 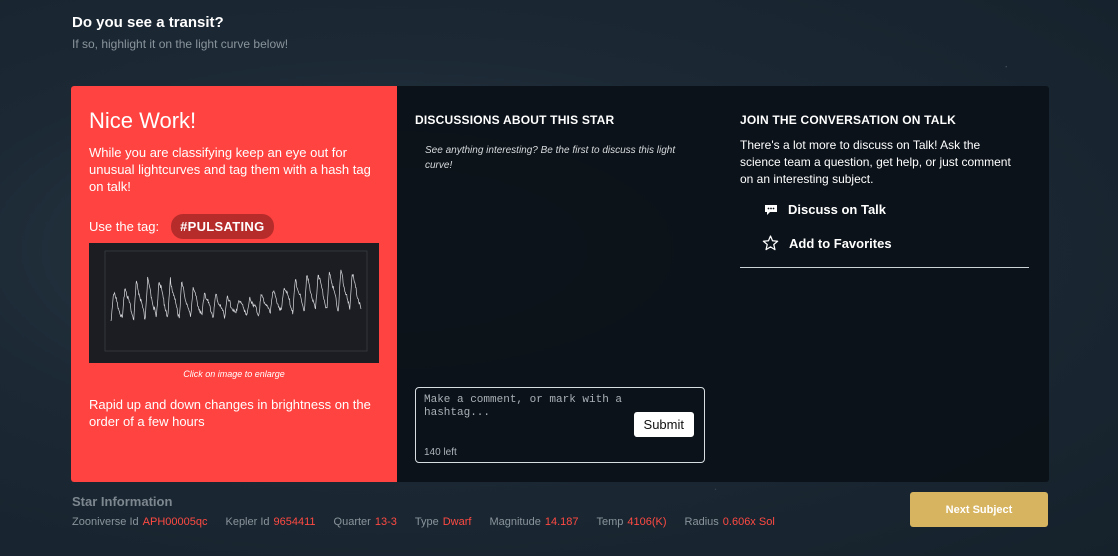 I want to click on characters-left: 140 left, so click(x=440, y=452).